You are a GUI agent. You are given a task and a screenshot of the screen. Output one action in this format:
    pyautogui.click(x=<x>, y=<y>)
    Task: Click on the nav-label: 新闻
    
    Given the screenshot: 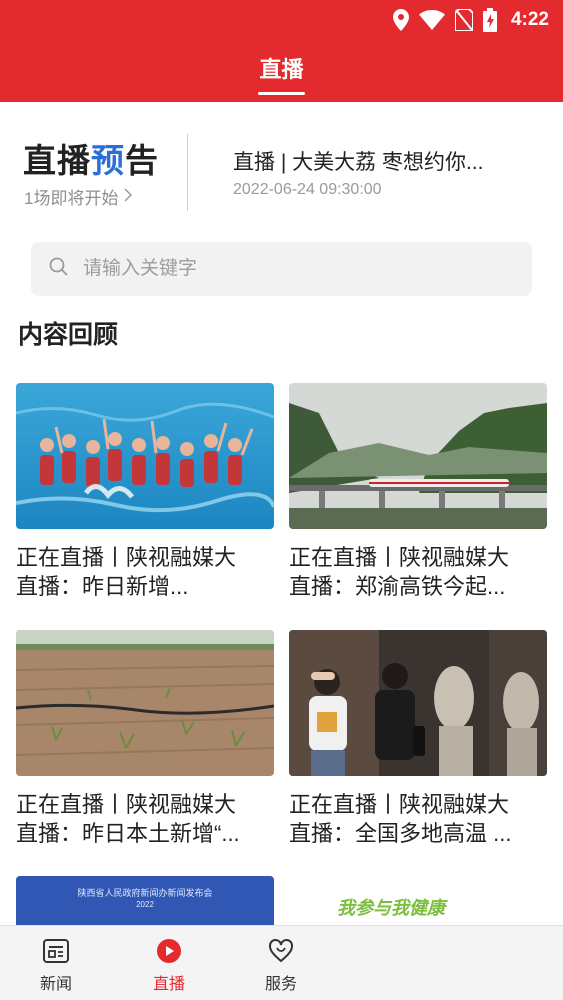 What is the action you would take?
    pyautogui.click(x=55, y=984)
    